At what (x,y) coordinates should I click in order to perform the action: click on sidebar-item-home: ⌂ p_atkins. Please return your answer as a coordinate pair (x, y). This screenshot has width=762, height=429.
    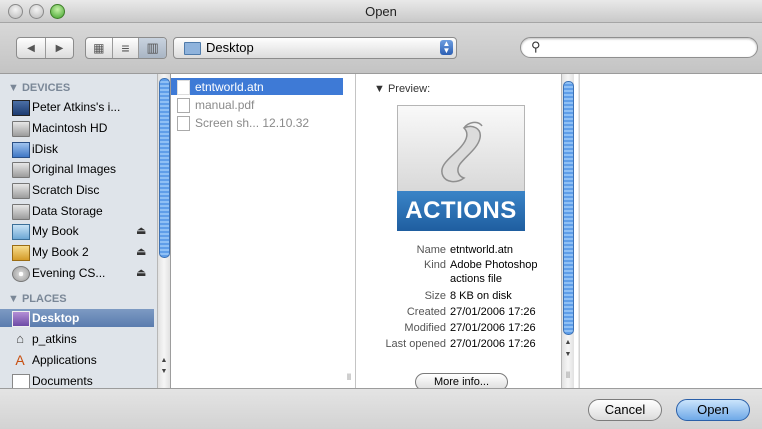
    Looking at the image, I should click on (46, 339).